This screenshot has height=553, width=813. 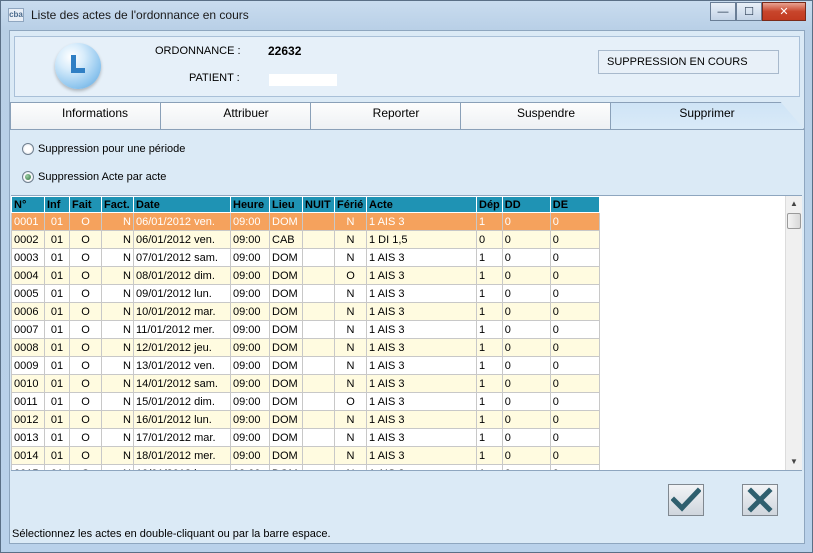 I want to click on column-header: N°, so click(x=28, y=204).